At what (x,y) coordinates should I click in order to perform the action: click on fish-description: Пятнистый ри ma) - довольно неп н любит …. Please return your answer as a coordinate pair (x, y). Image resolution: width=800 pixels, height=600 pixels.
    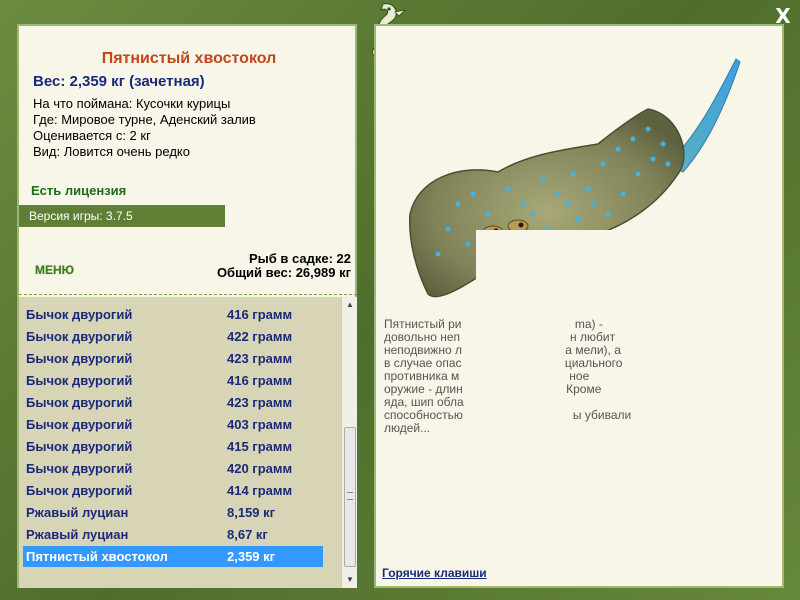
    Looking at the image, I should click on (566, 376).